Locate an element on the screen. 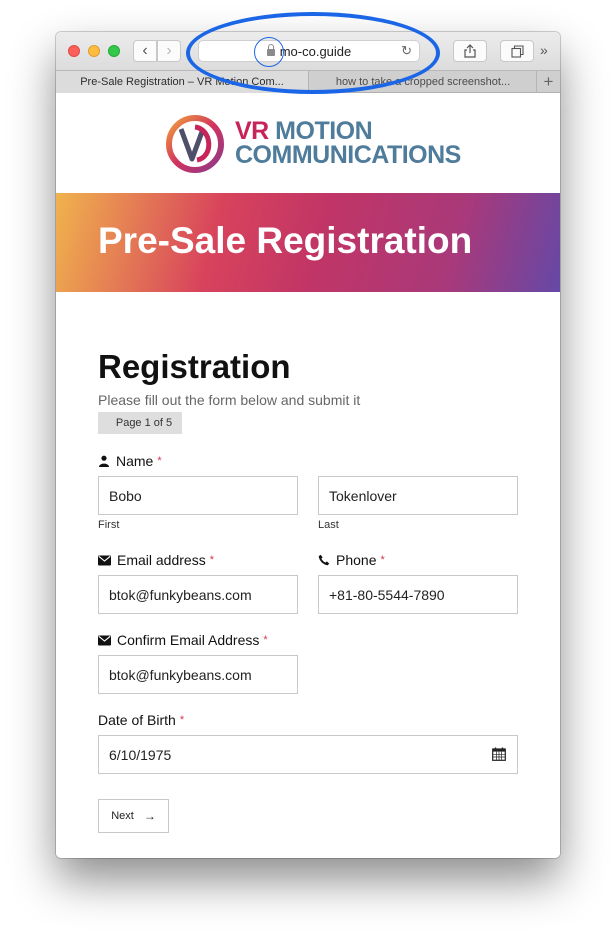 This screenshot has height=939, width=616. zoom-window-button is located at coordinates (114, 51).